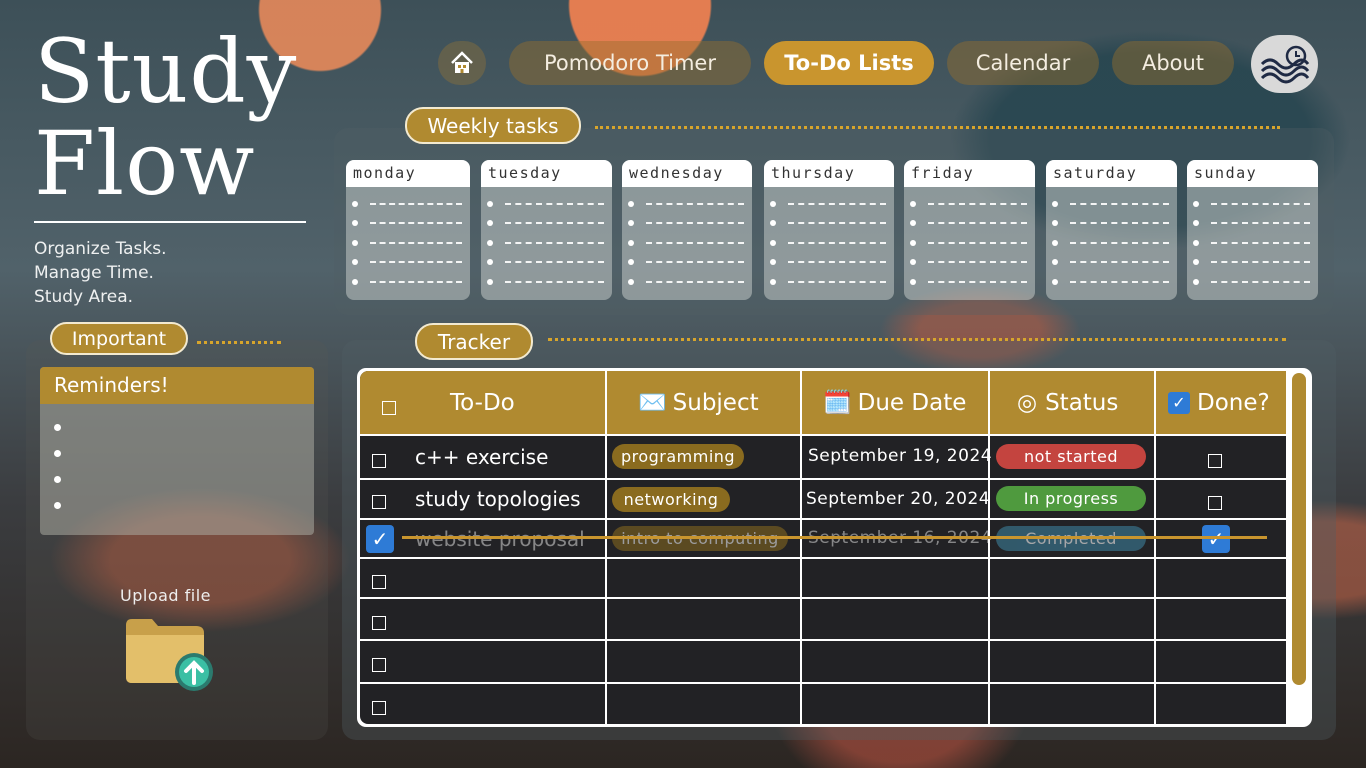 The image size is (1366, 768). I want to click on day-card-friday: friday, so click(969, 230).